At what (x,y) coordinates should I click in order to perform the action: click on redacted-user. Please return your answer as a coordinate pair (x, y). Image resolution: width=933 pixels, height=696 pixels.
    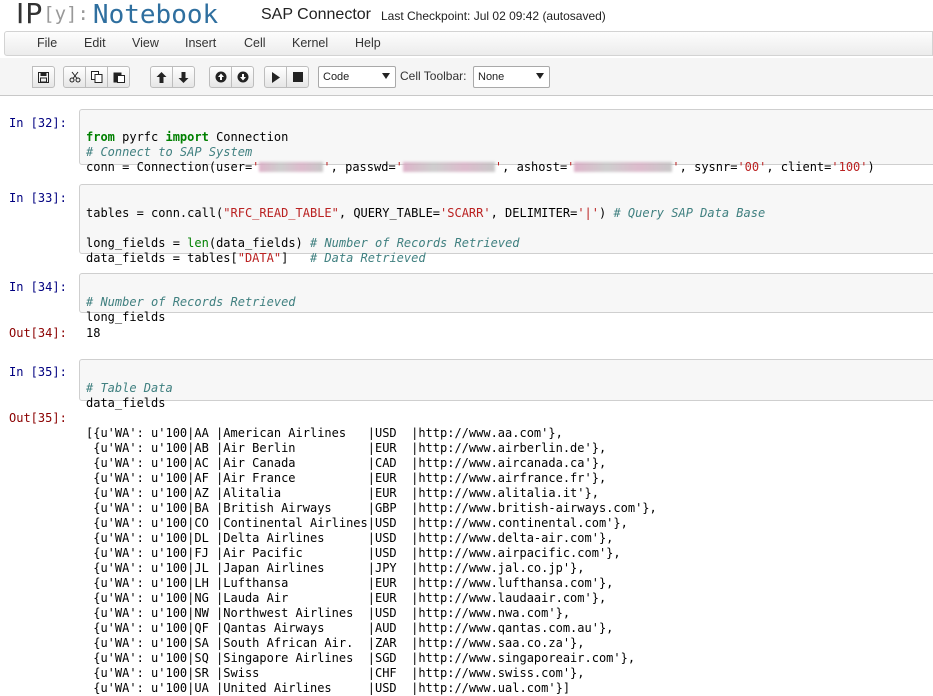
    Looking at the image, I should click on (291, 167).